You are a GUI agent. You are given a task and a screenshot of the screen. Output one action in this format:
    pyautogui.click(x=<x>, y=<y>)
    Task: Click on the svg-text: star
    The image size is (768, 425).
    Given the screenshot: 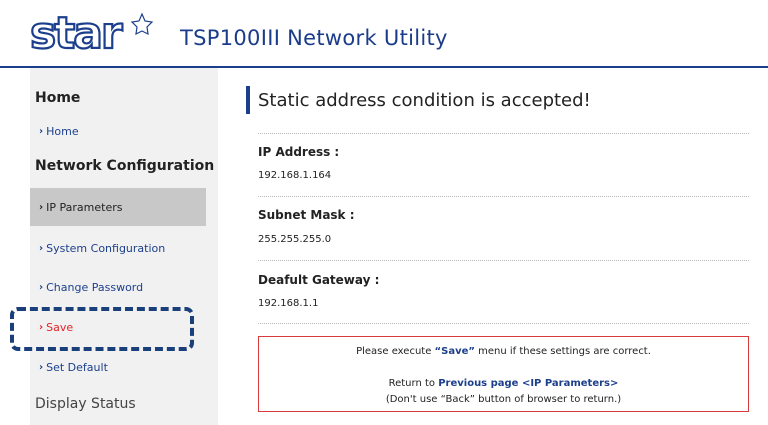 What is the action you would take?
    pyautogui.click(x=76, y=33)
    